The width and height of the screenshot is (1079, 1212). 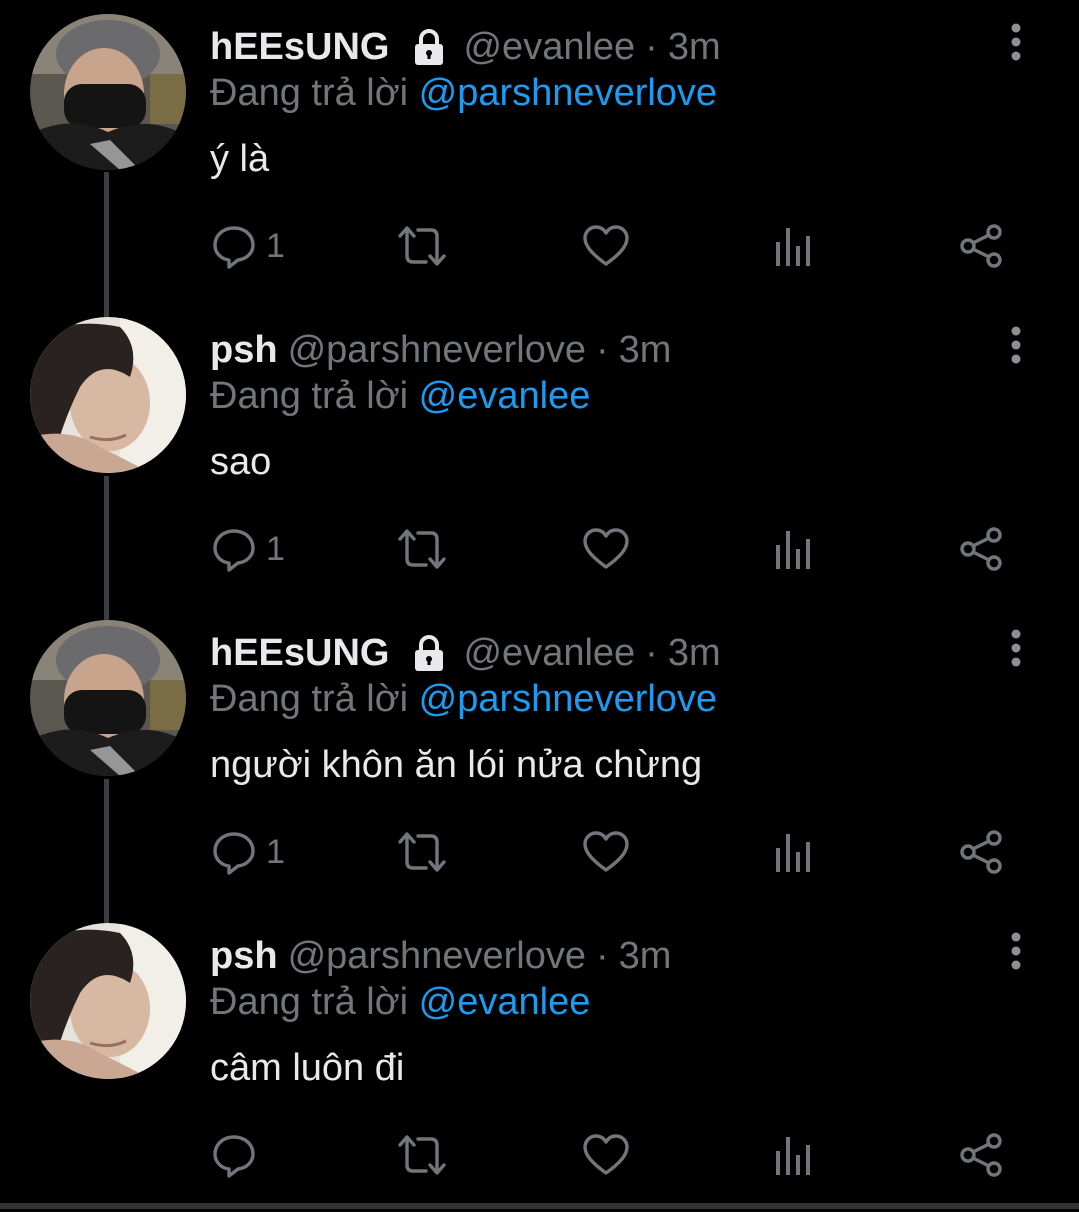 I want to click on reply-button, so click(x=238, y=1155).